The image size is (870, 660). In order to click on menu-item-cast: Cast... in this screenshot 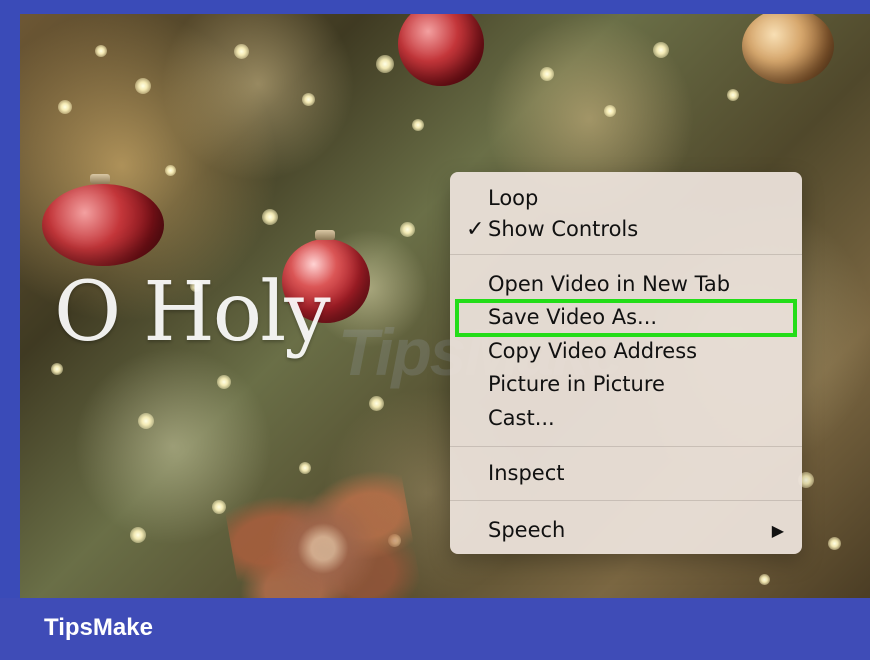, I will do `click(626, 418)`.